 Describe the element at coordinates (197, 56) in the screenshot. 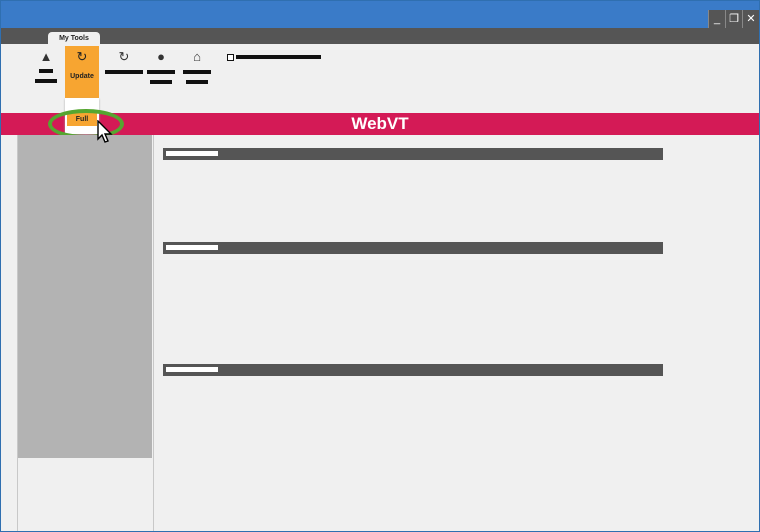

I see `home-icon: ⌂` at that location.